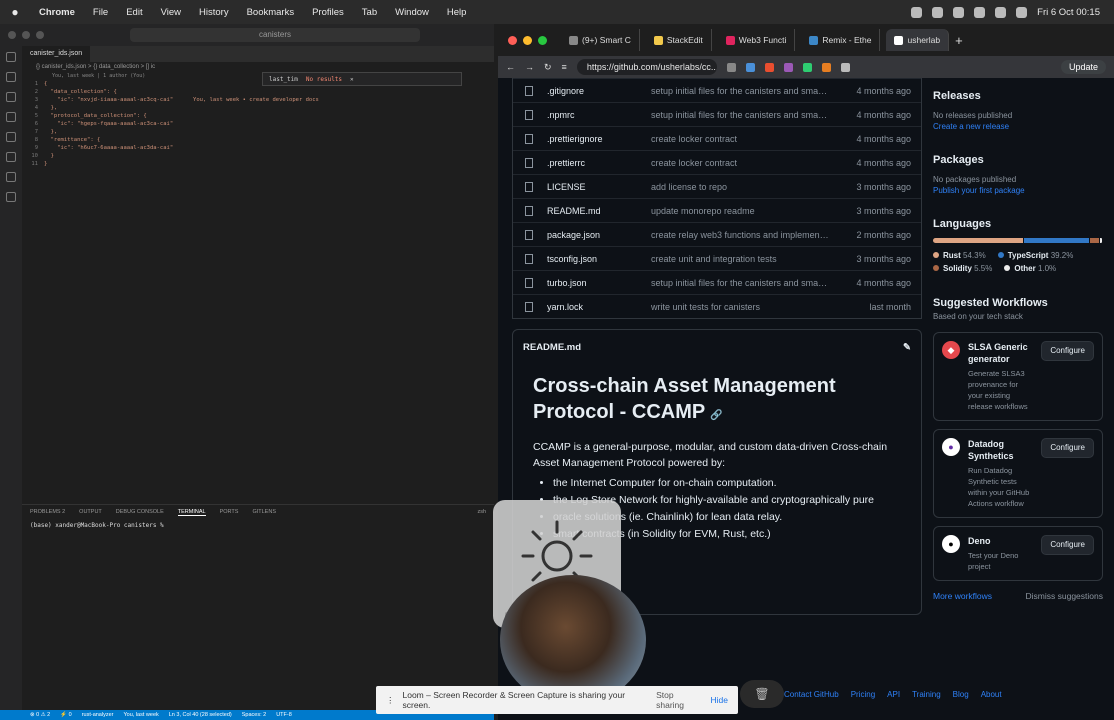 The image size is (1114, 720). Describe the element at coordinates (762, 694) in the screenshot. I see `trash-icon: 🗑` at that location.